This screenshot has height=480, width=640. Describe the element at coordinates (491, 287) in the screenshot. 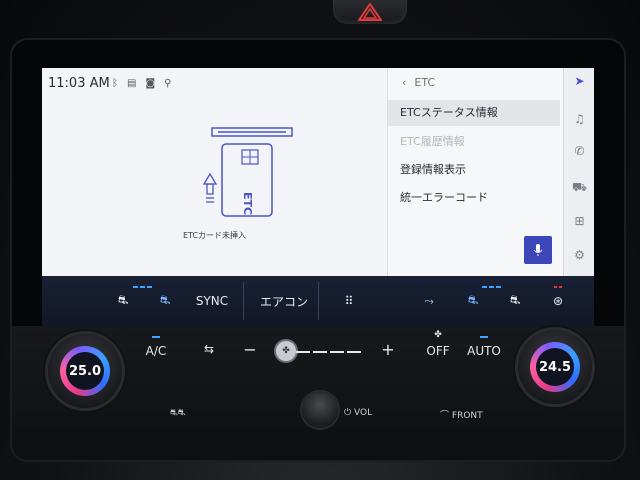

I see `passenger-seat-vent-level` at that location.